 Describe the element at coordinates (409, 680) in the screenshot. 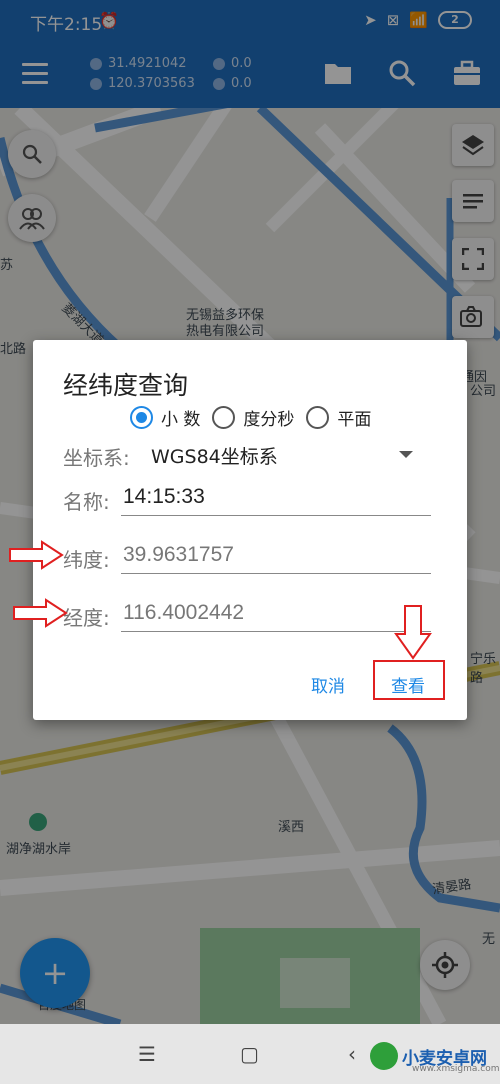

I see `annotation-highlight-box` at that location.